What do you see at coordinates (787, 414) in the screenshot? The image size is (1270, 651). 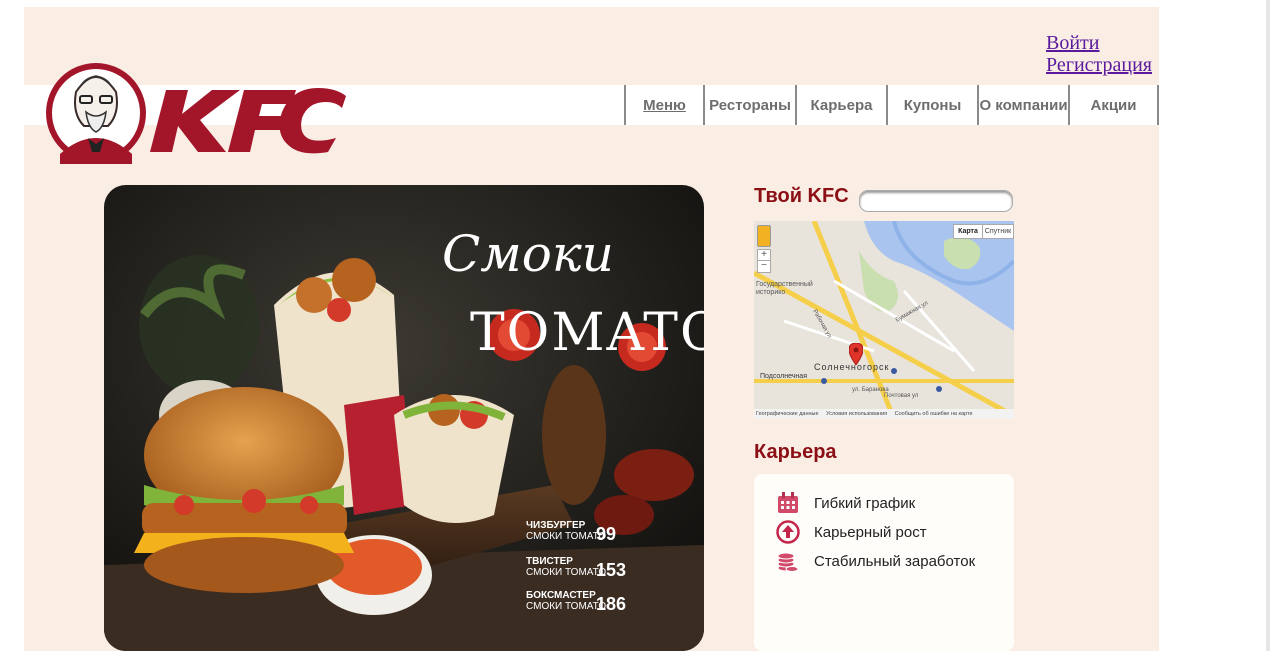 I see `map-footer-data: Географические данные` at bounding box center [787, 414].